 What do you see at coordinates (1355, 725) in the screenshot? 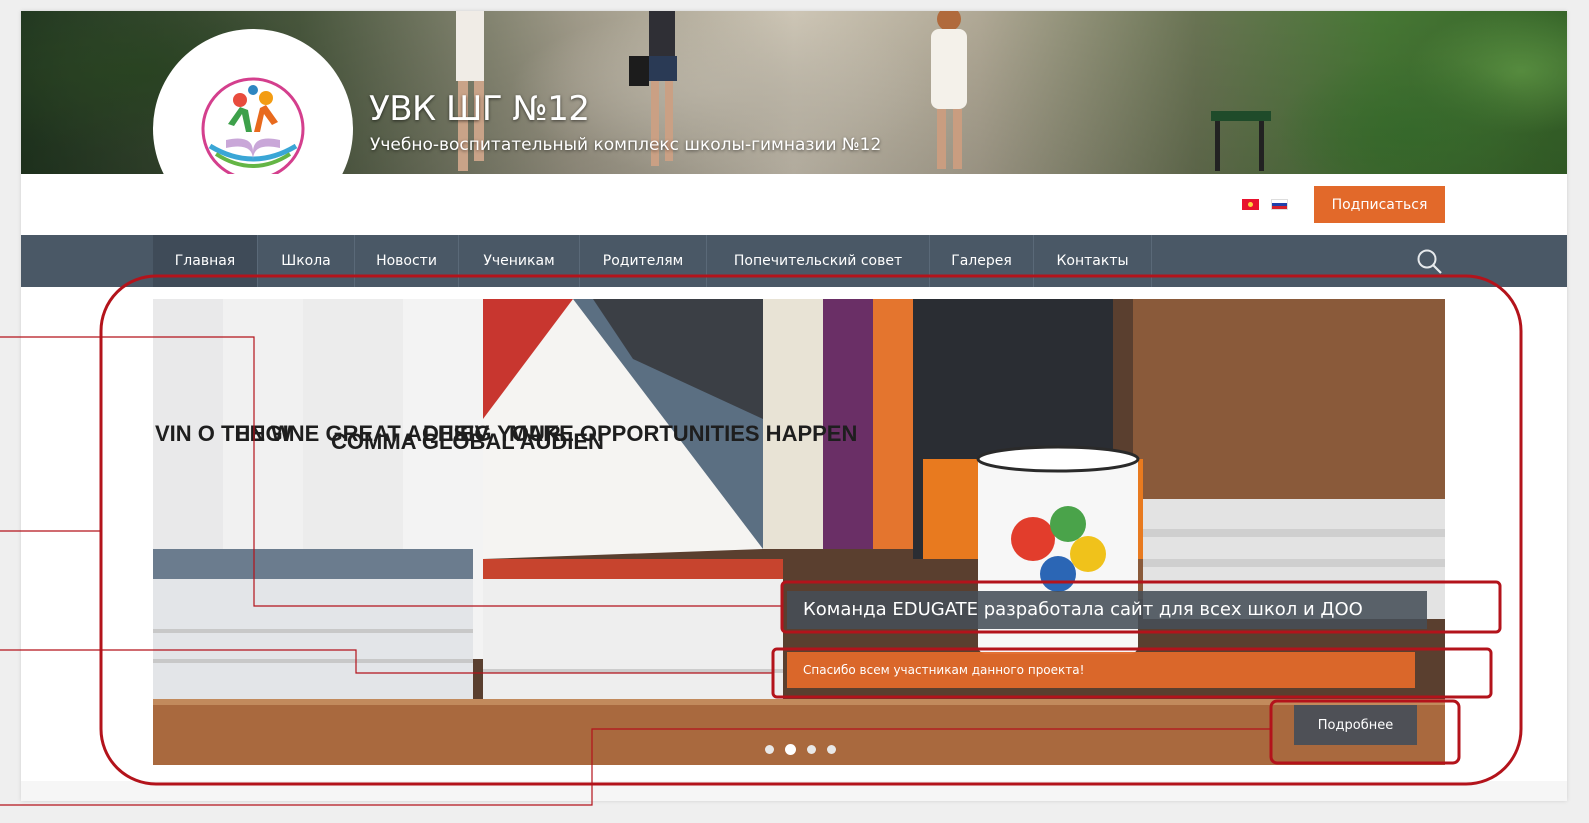
I see `read-more-button: Подробнее` at bounding box center [1355, 725].